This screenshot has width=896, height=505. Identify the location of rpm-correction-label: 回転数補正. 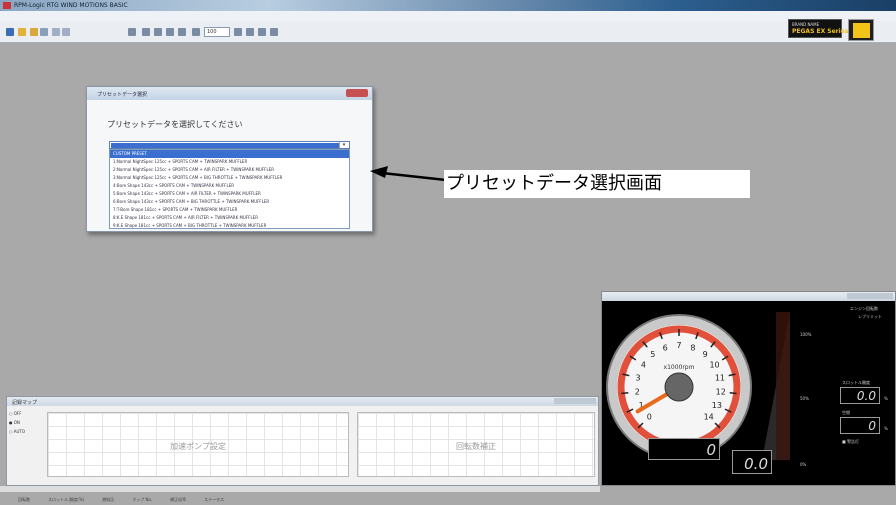
(476, 446).